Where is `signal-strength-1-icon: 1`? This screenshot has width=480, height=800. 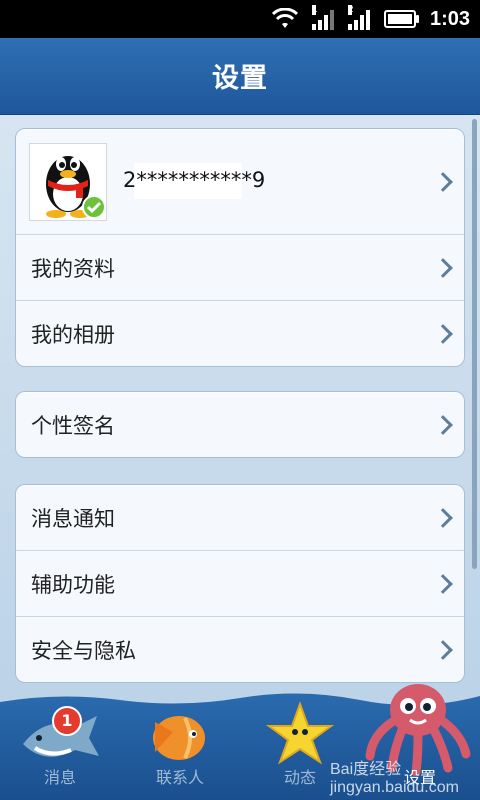
signal-strength-1-icon: 1 is located at coordinates (322, 17).